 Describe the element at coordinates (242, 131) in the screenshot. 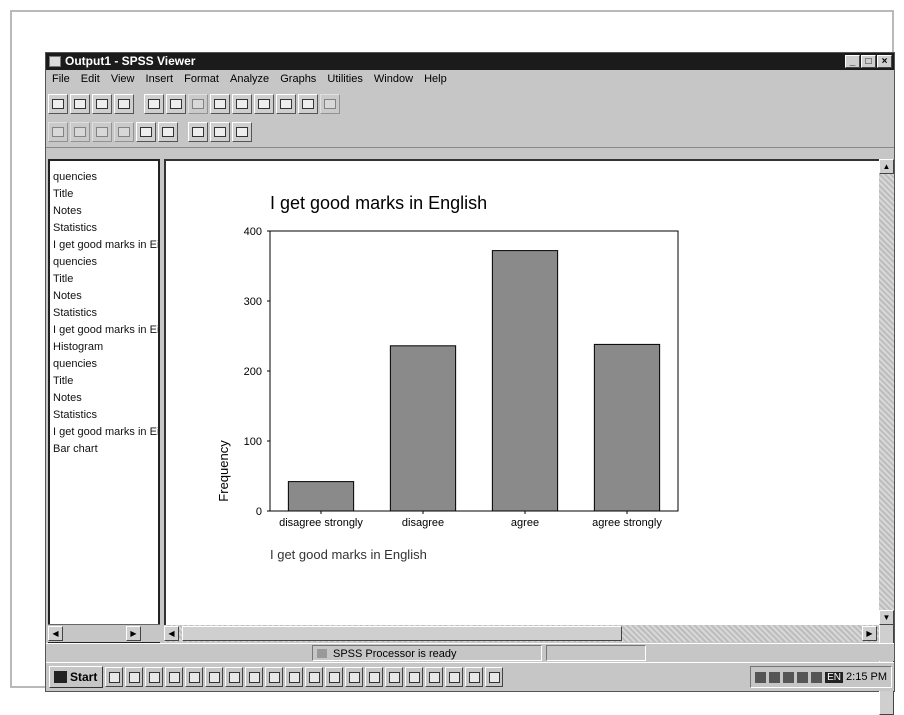

I see `insert-text-button` at that location.